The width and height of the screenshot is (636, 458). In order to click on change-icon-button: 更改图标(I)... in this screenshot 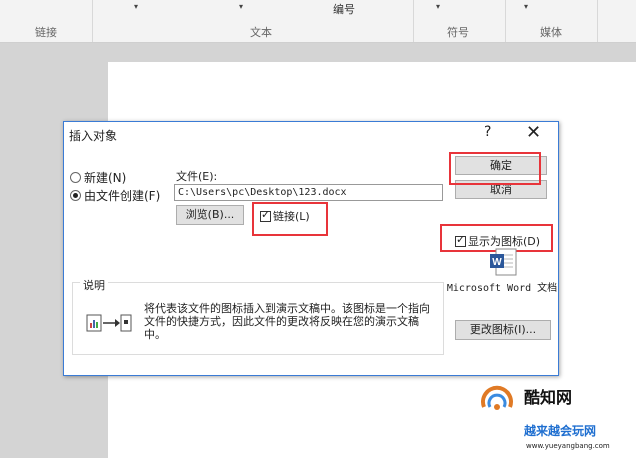, I will do `click(503, 330)`.